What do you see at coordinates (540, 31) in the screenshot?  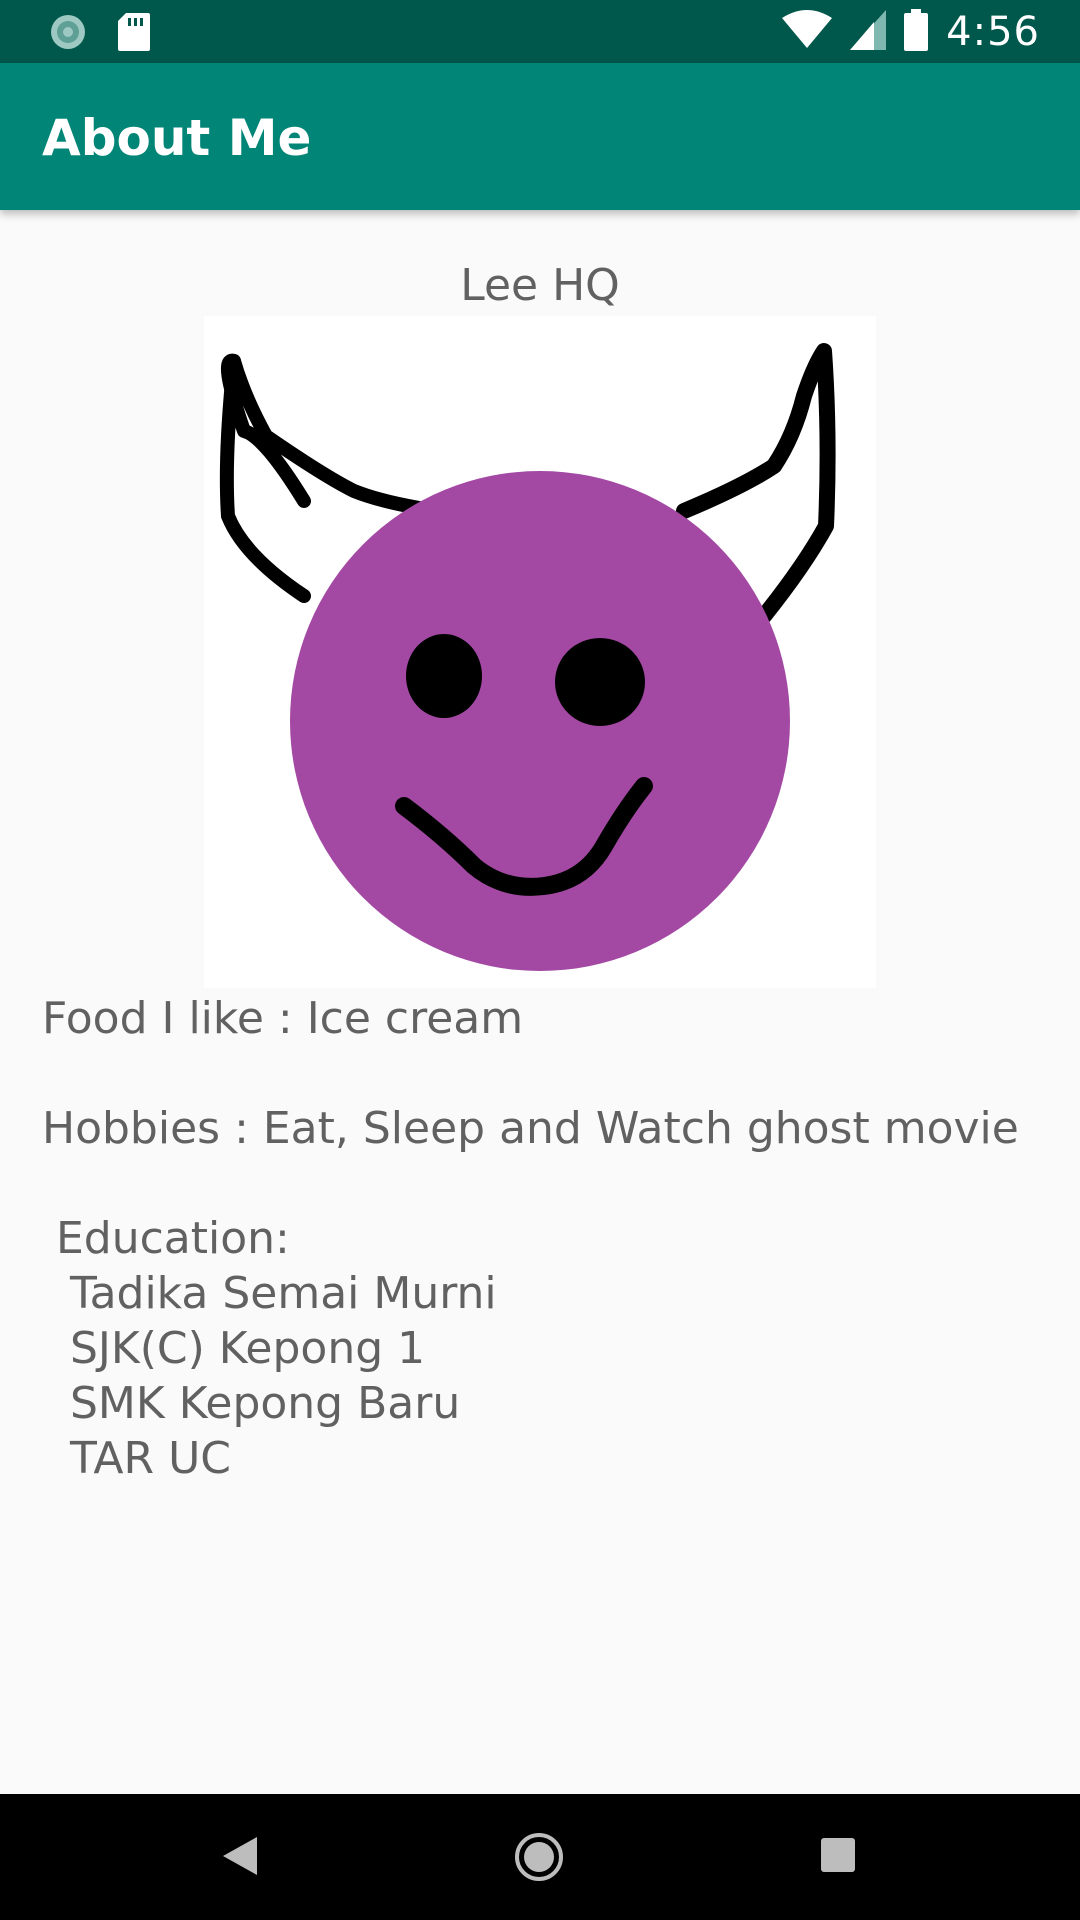 I see `status-bar: 4:56` at bounding box center [540, 31].